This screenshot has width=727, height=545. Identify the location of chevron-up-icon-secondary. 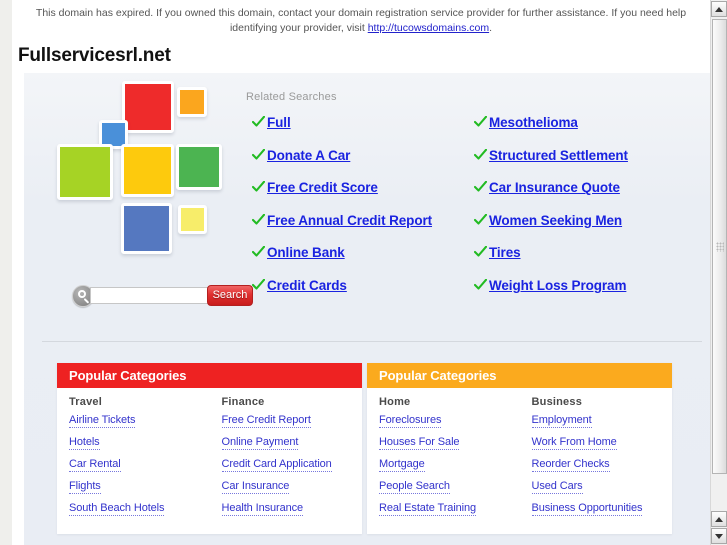
(719, 519).